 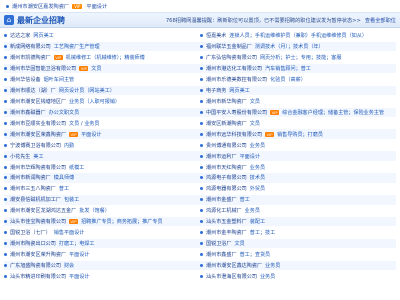 I want to click on company-name: 潮州市潮安区嘉发陶瓷厂, so click(x=40, y=6).